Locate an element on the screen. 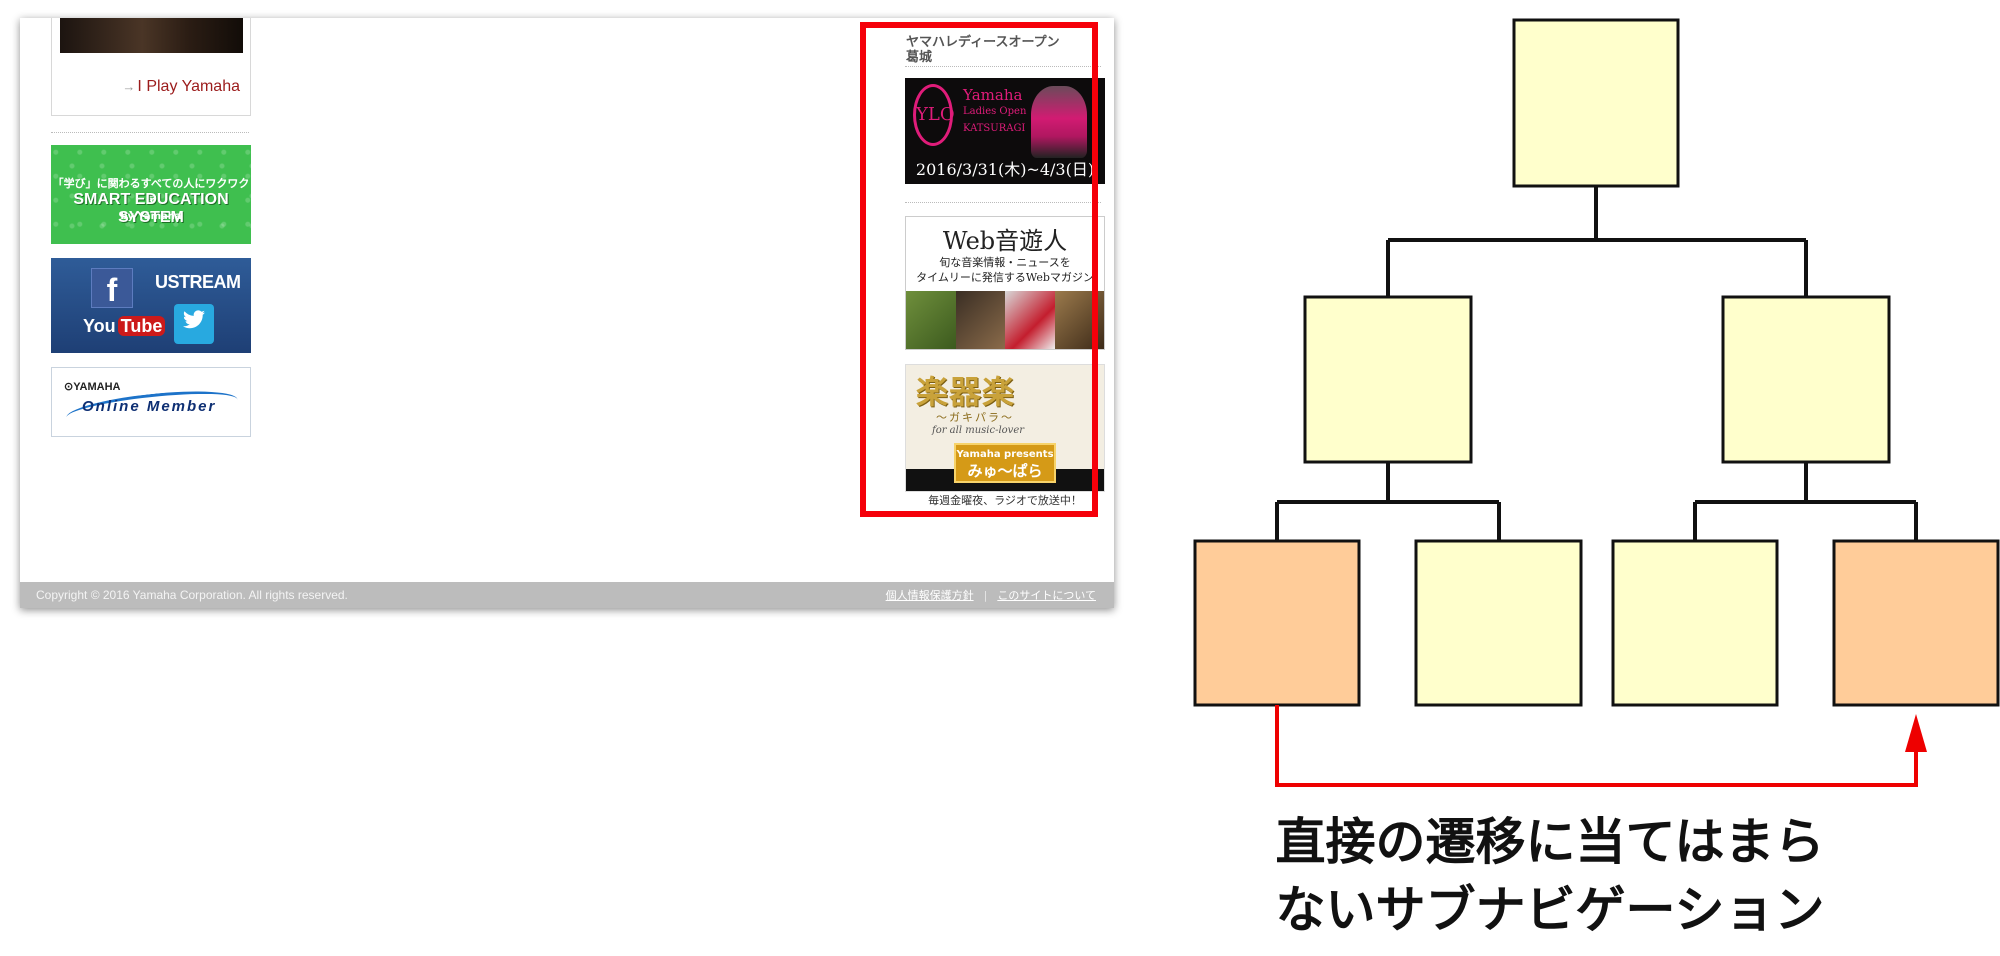 The image size is (2000, 956). smart-education-byline: by Yamaha is located at coordinates (151, 216).